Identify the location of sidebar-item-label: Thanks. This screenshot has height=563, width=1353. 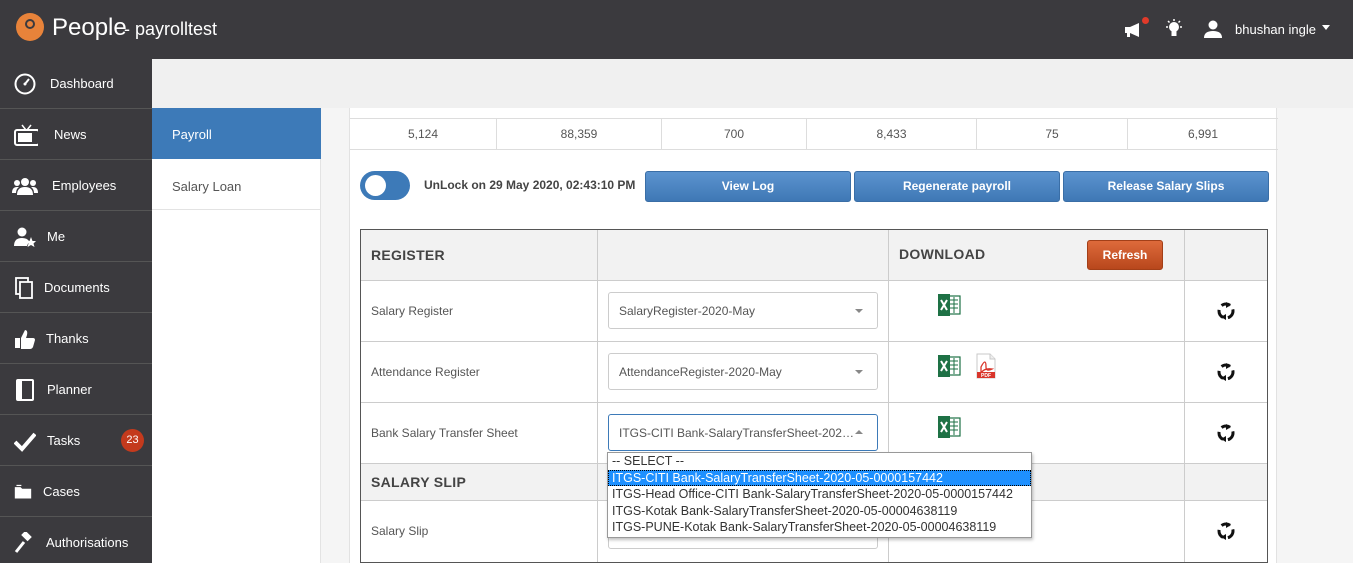
(67, 338).